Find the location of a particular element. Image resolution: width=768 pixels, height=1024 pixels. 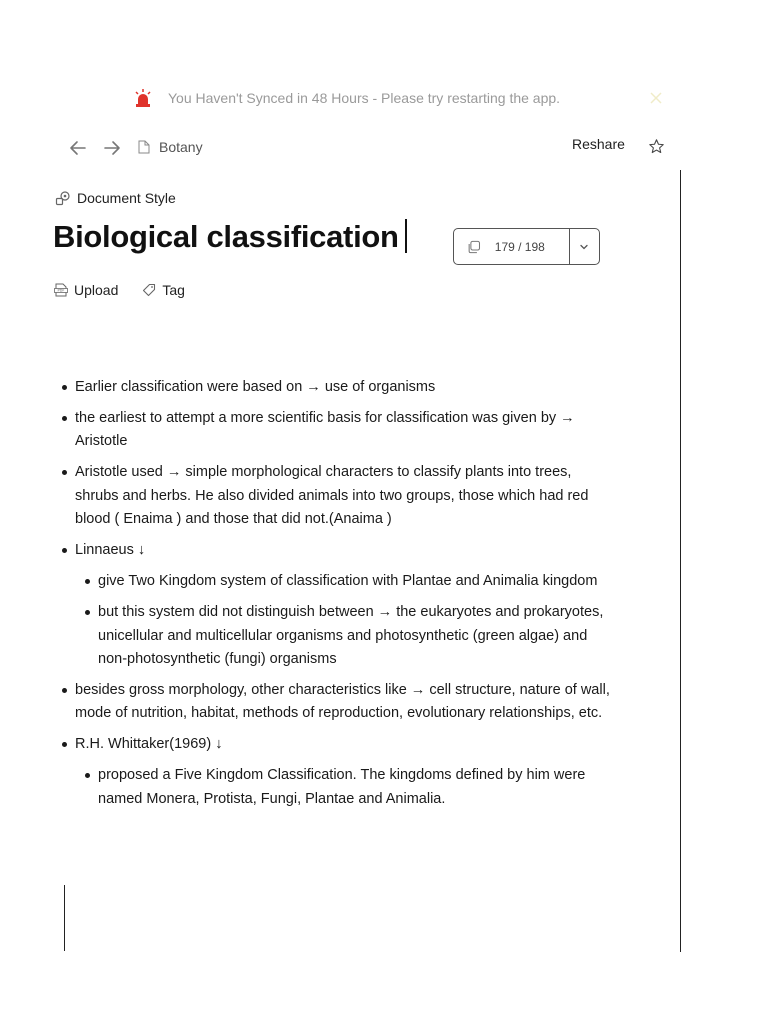

upload-label: Upload is located at coordinates (96, 290).